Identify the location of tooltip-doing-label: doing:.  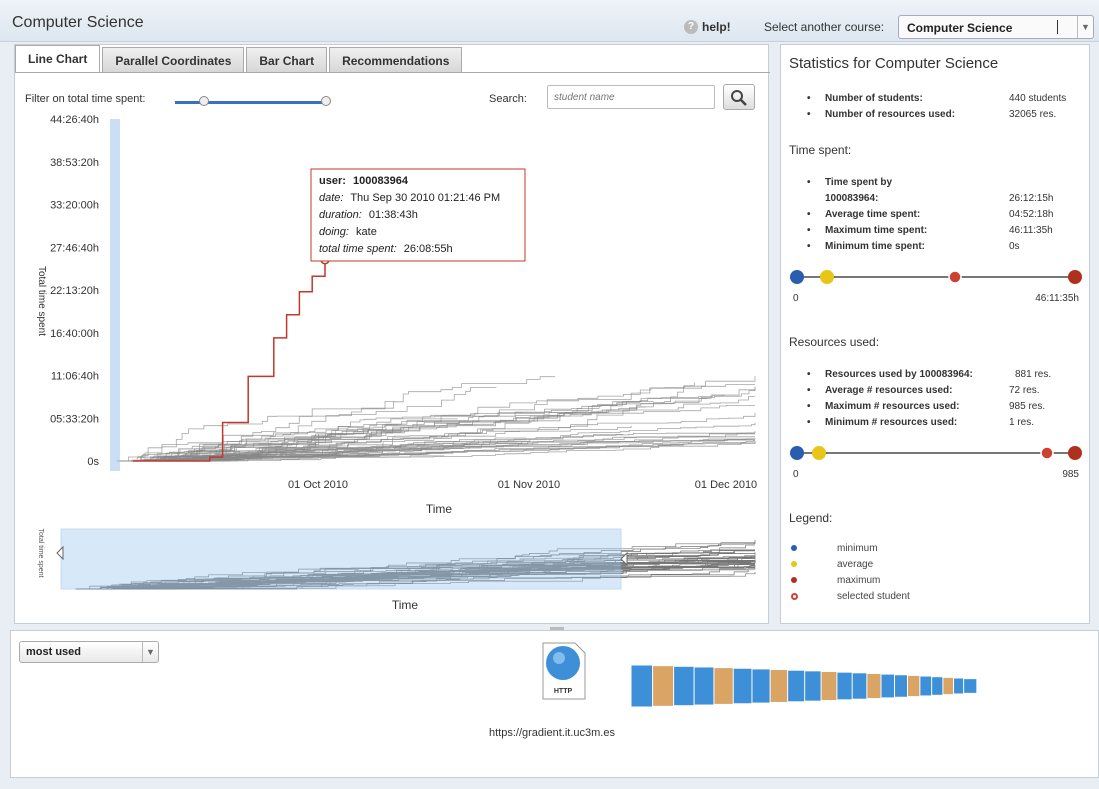
(334, 232).